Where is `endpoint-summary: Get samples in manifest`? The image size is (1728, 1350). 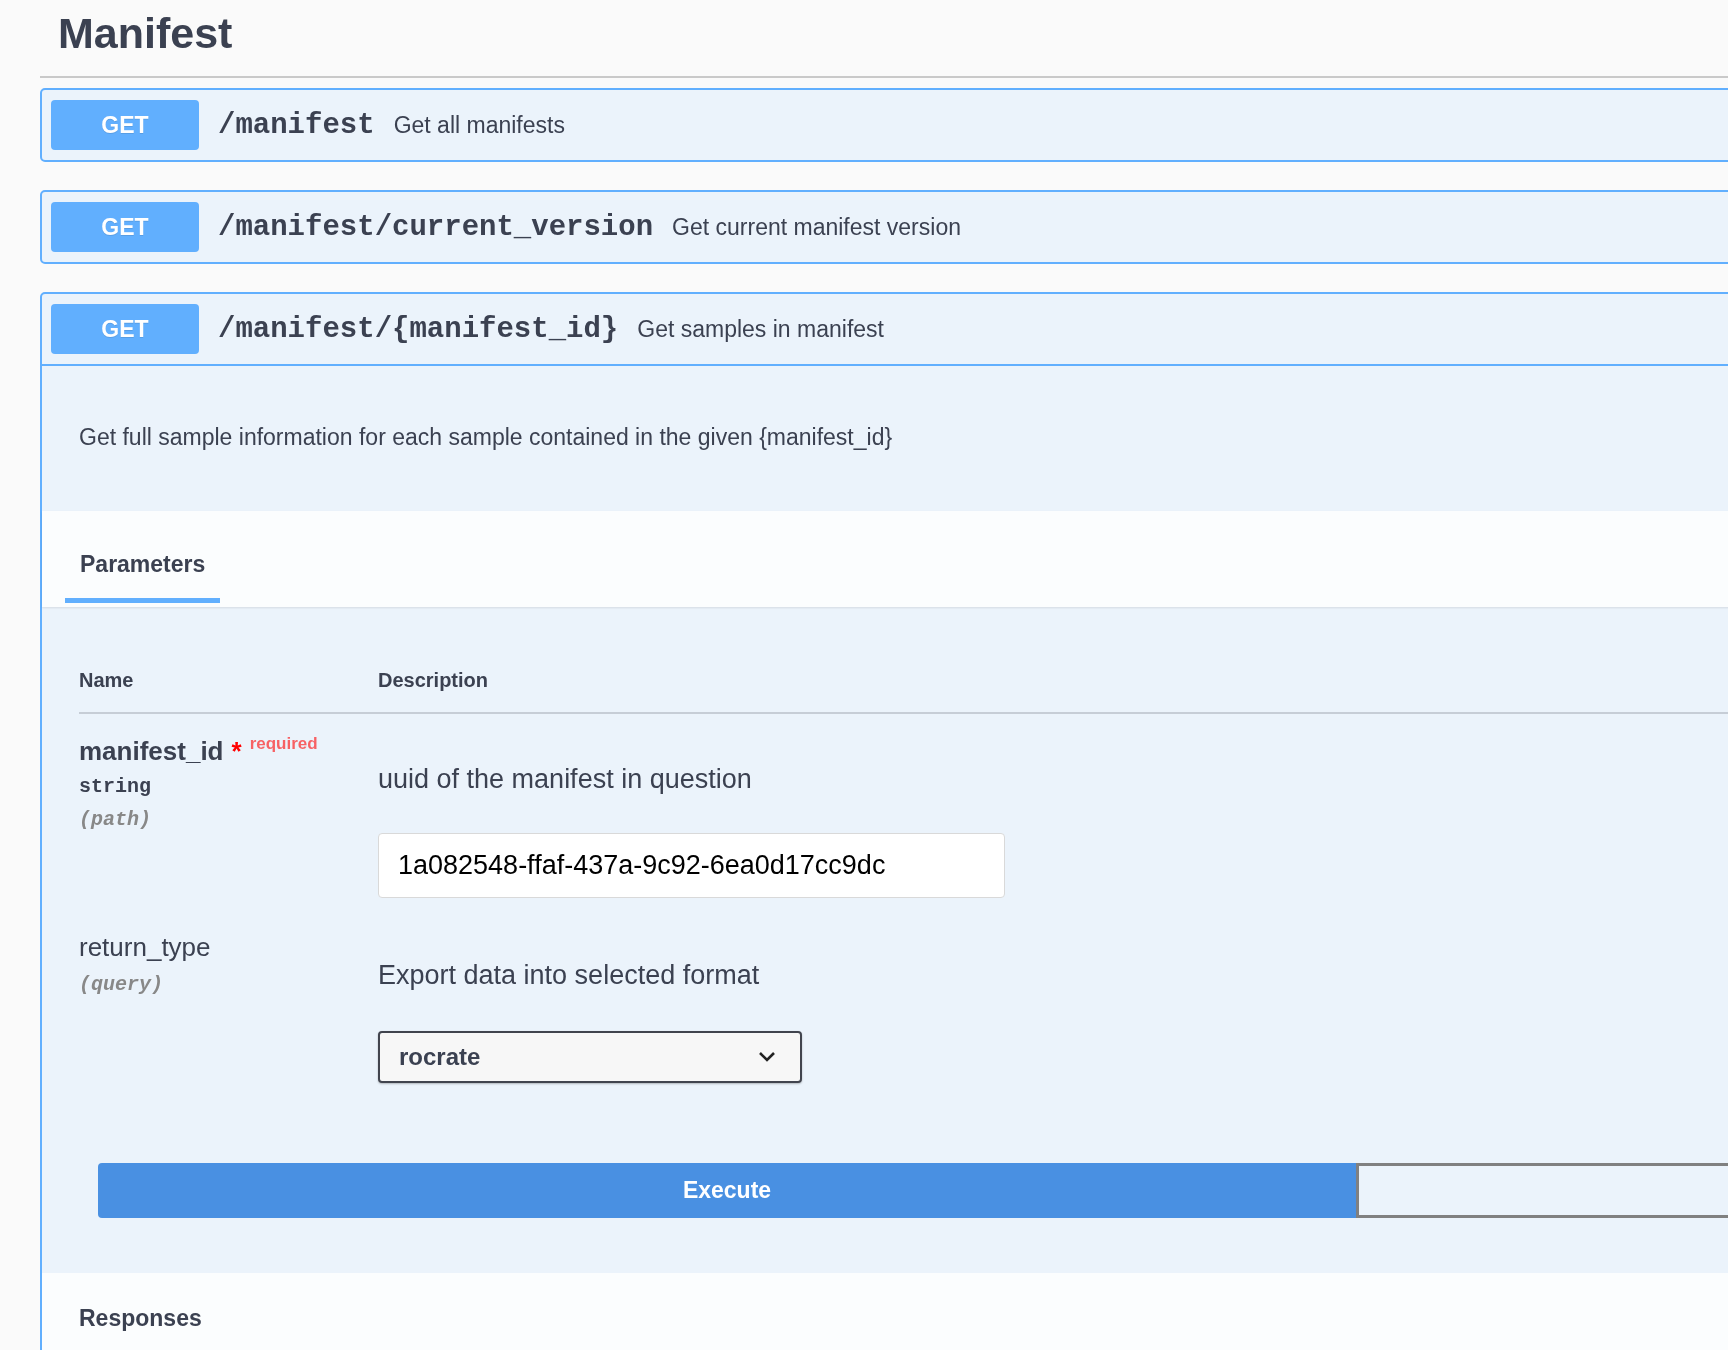
endpoint-summary: Get samples in manifest is located at coordinates (760, 329).